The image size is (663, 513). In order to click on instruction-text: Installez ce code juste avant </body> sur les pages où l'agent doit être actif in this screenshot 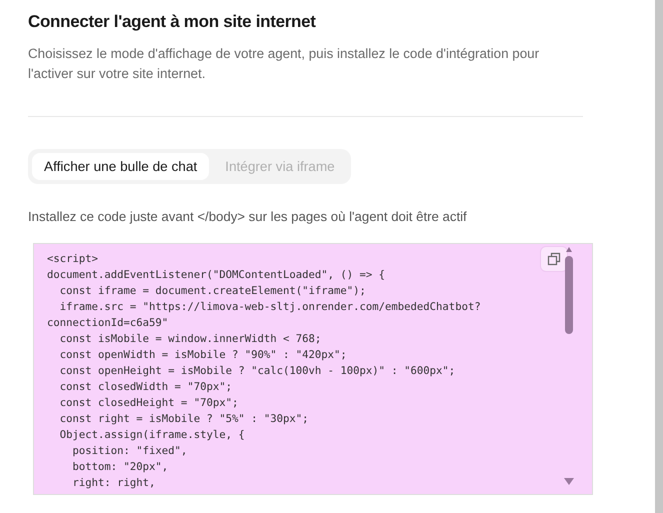, I will do `click(248, 216)`.